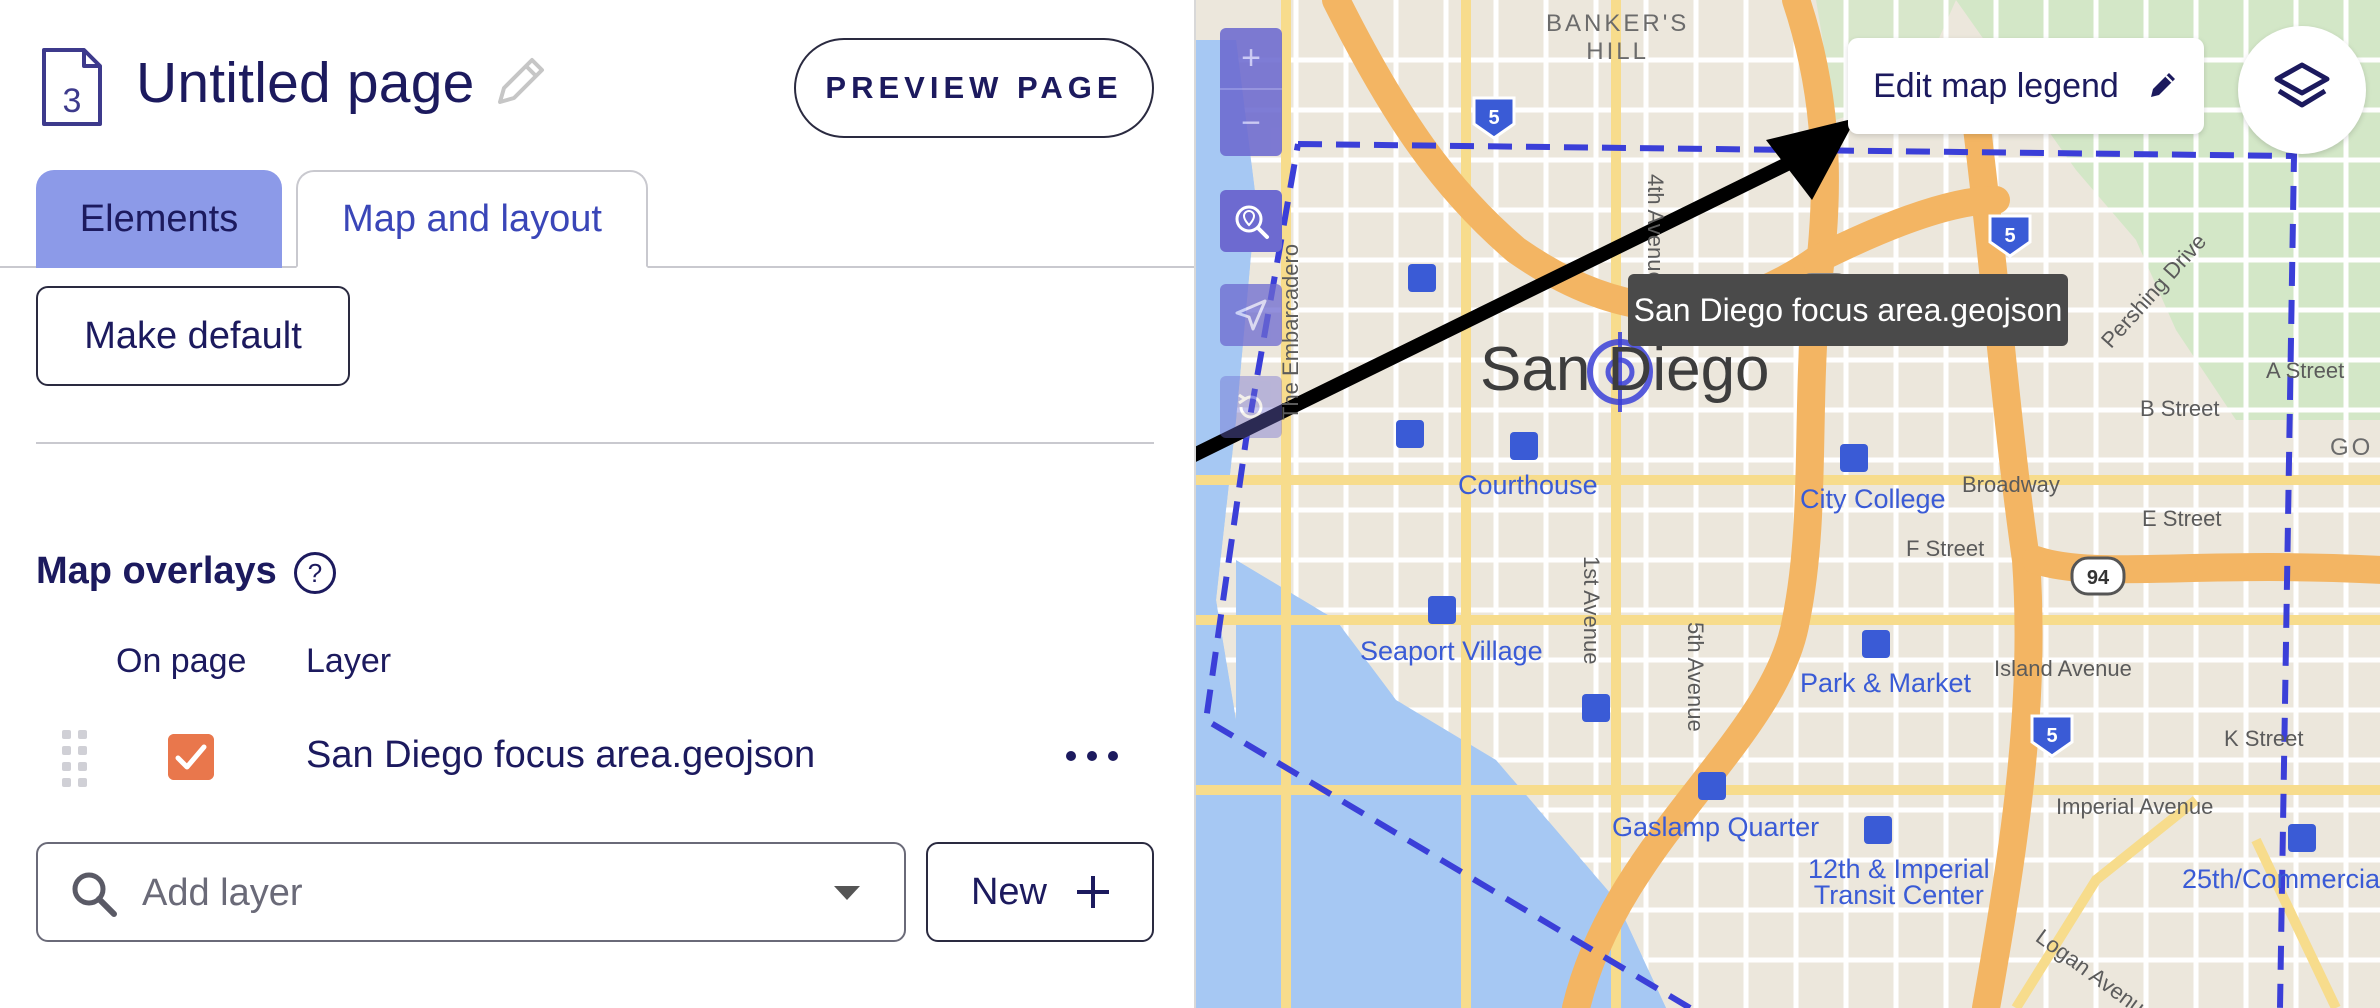 This screenshot has width=2380, height=1008. Describe the element at coordinates (159, 219) in the screenshot. I see `tab-elements: Elements` at that location.